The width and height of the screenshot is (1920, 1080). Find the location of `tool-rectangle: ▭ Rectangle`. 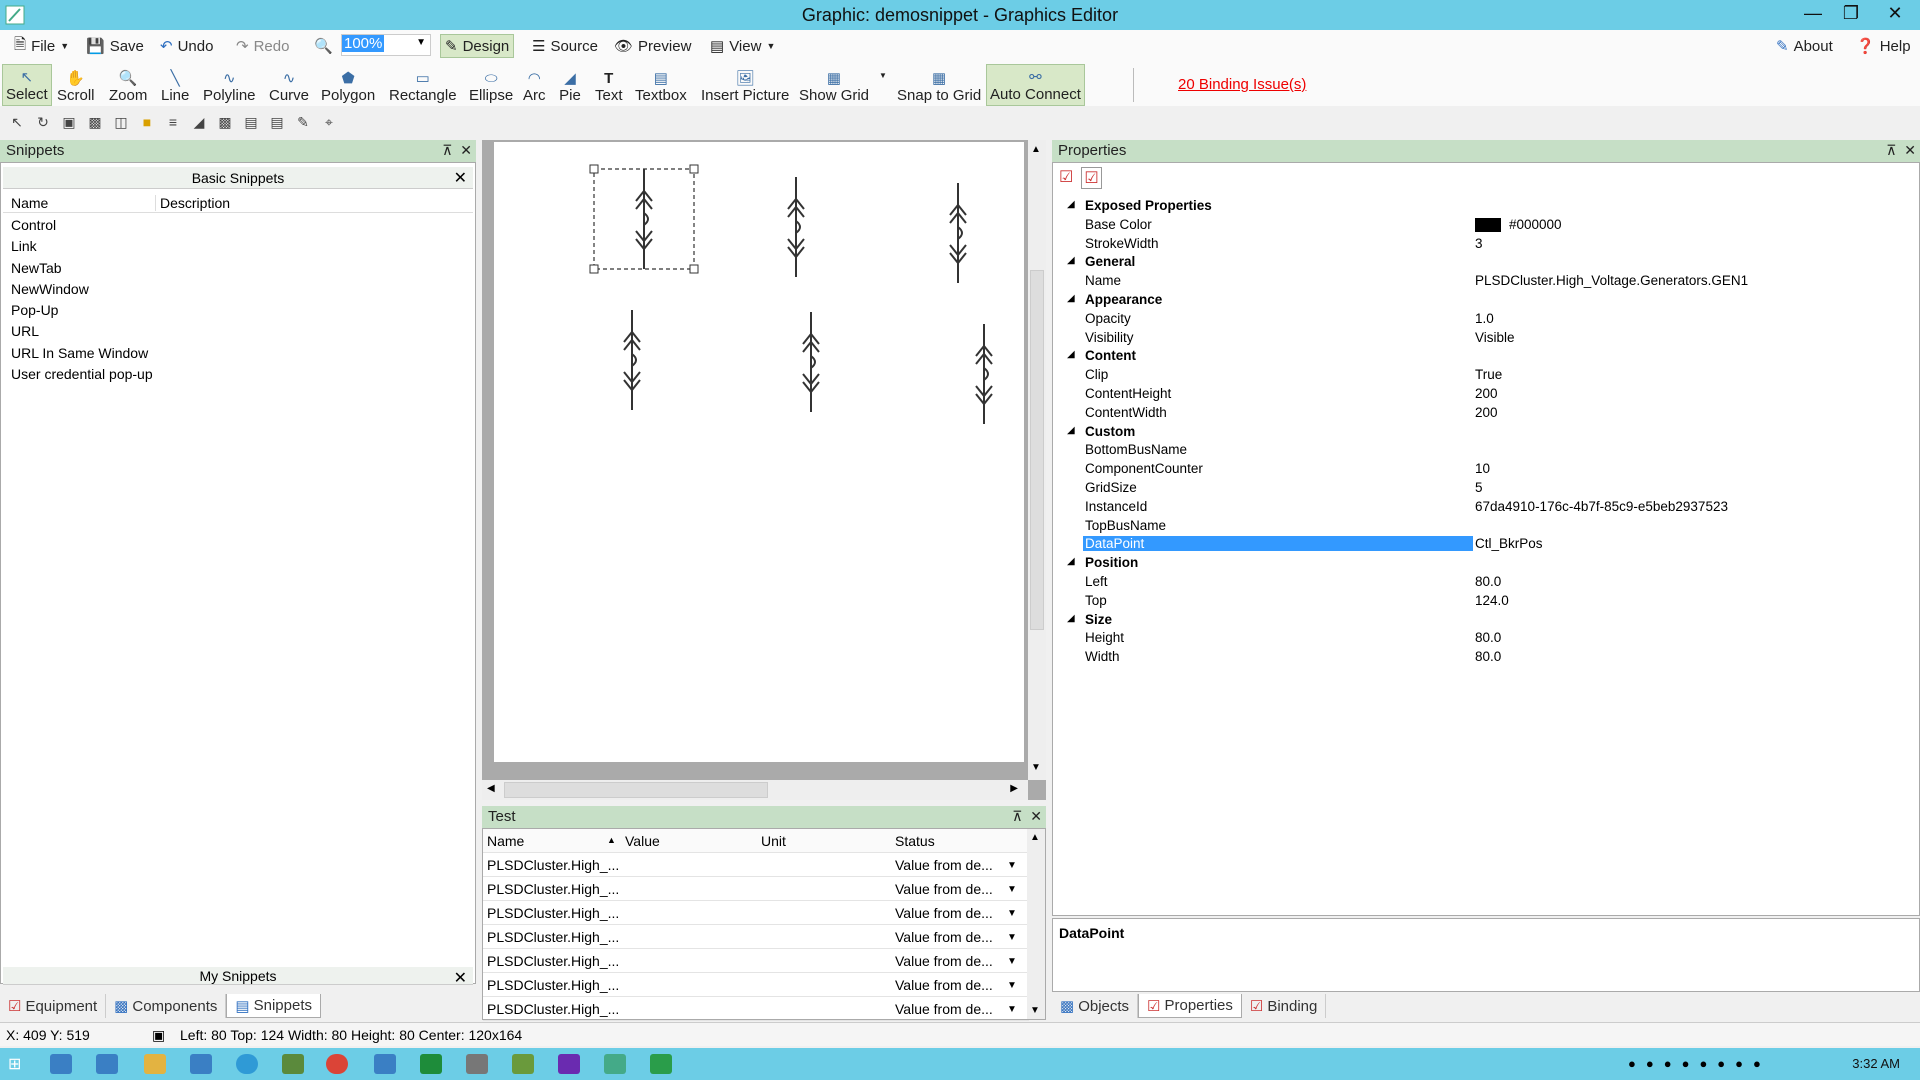

tool-rectangle: ▭ Rectangle is located at coordinates (423, 85).